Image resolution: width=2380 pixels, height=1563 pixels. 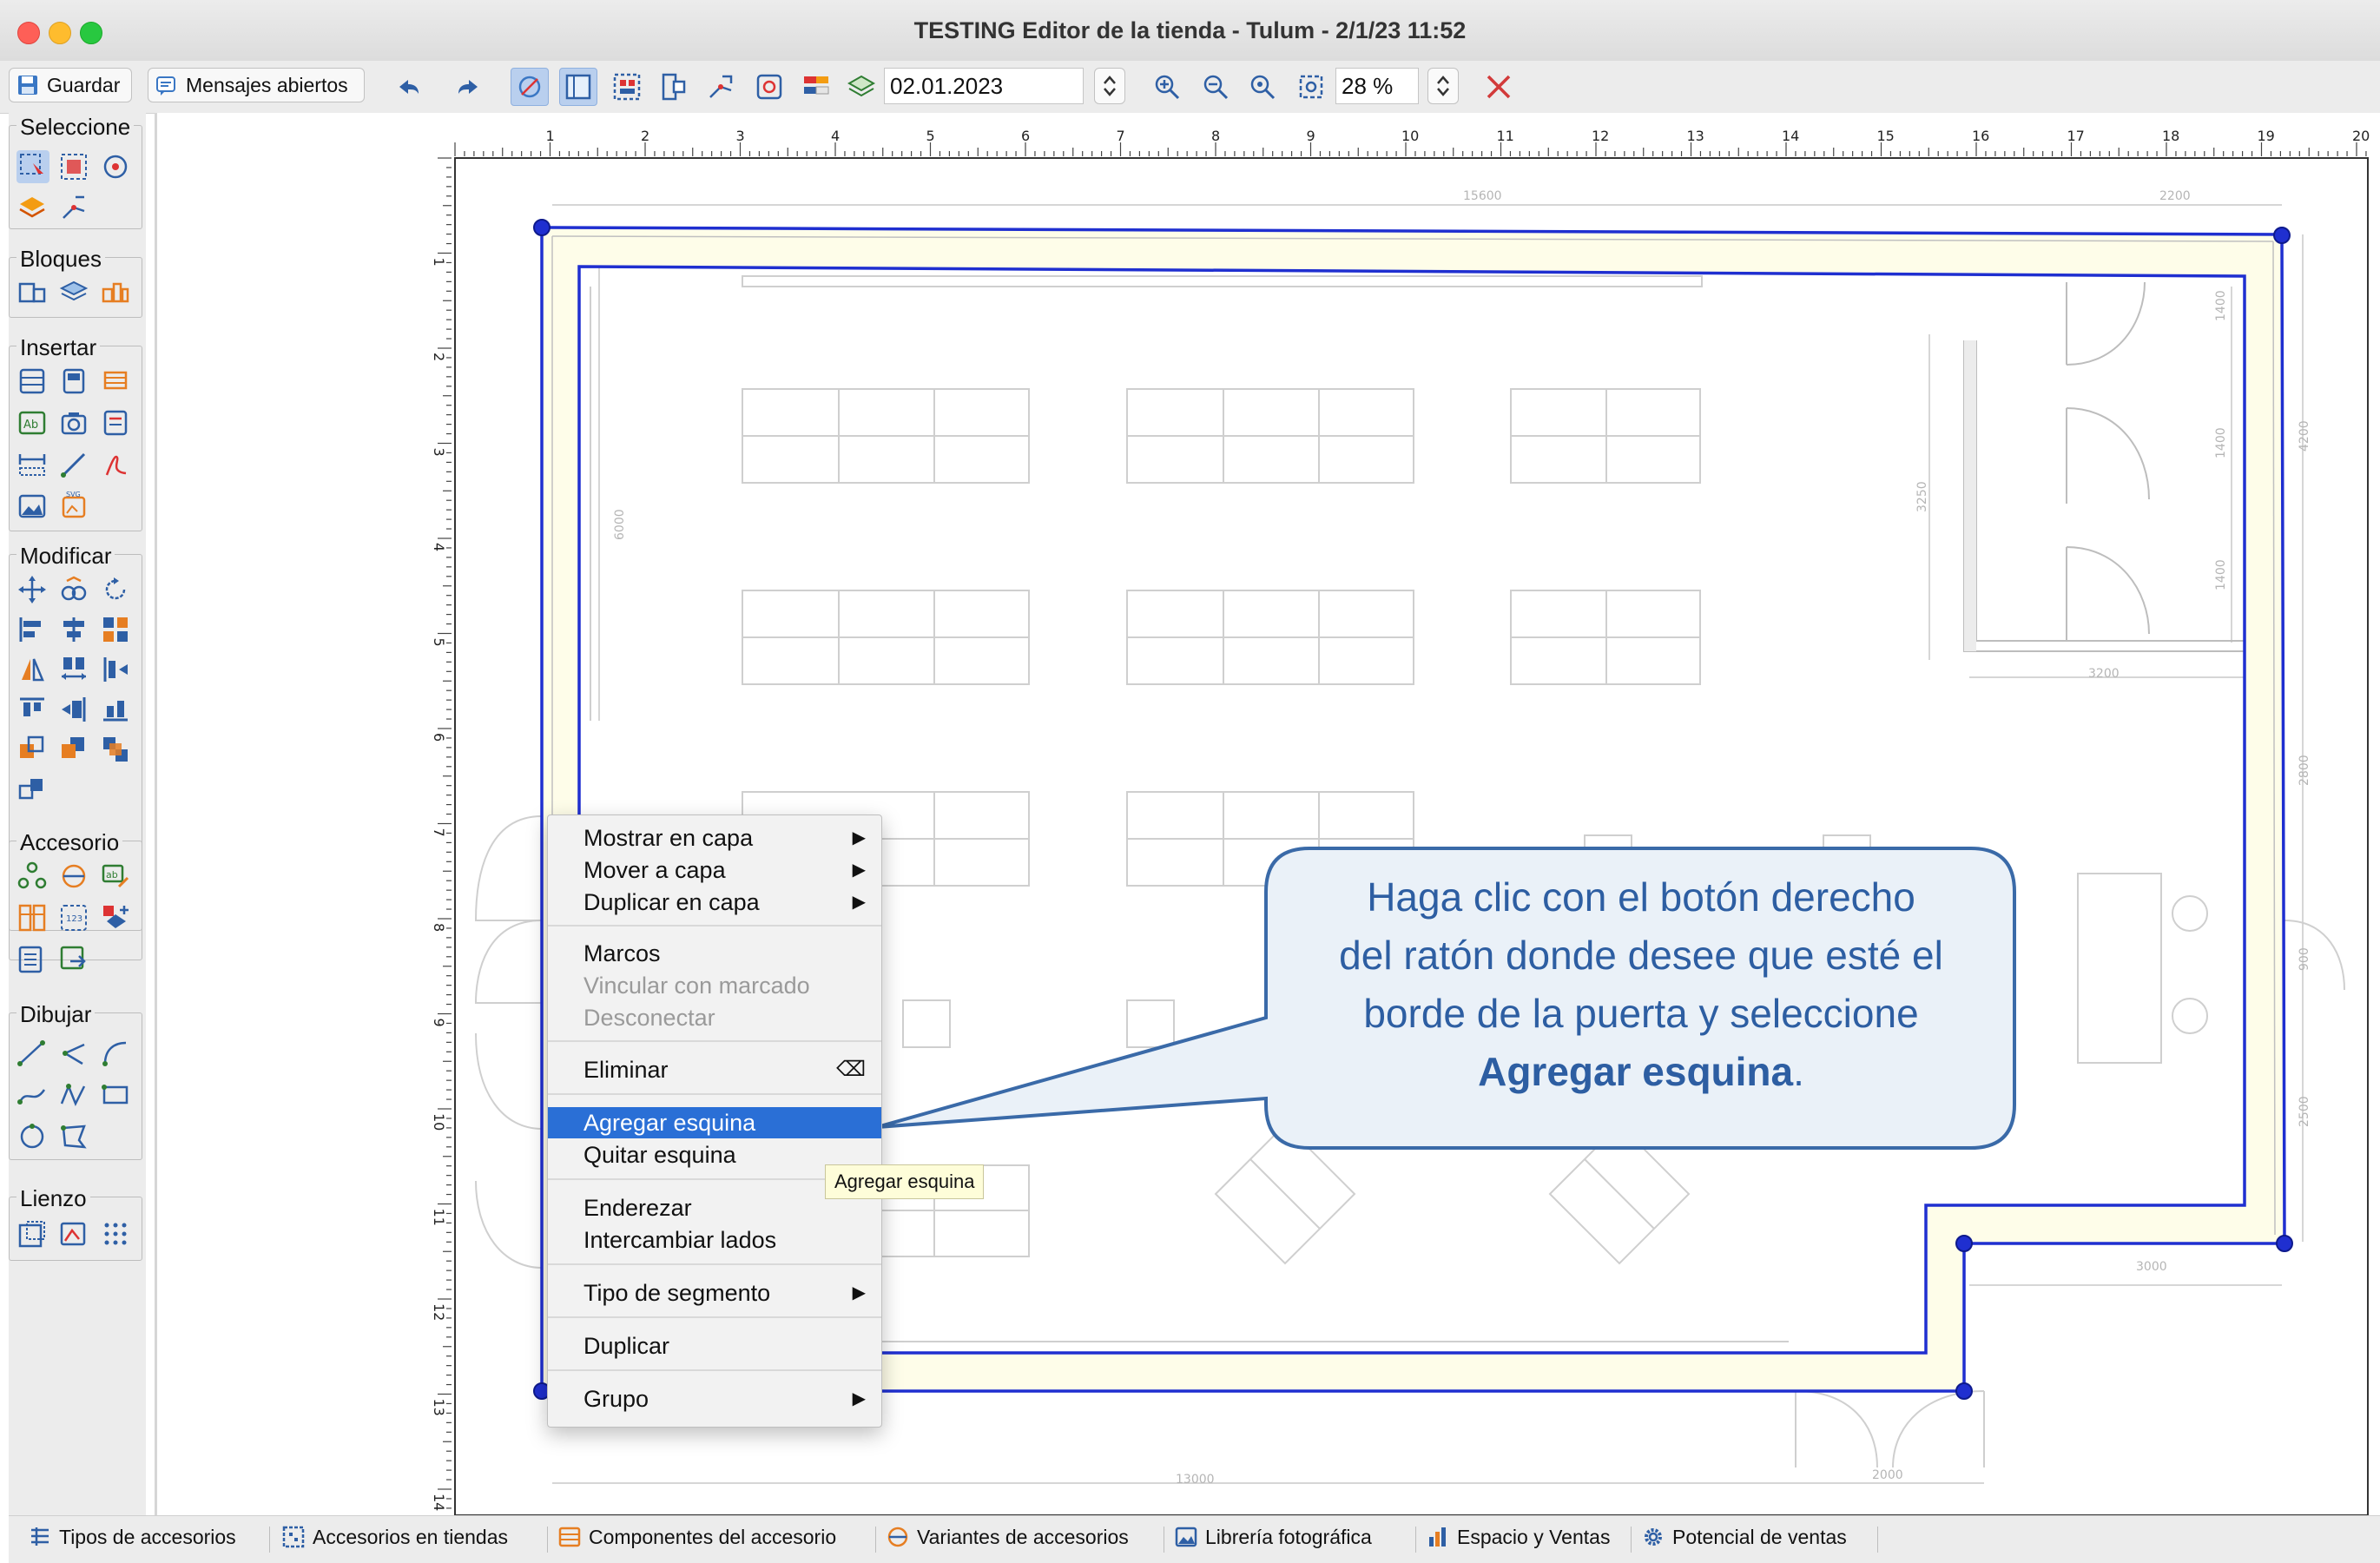 What do you see at coordinates (2104, 674) in the screenshot?
I see `dim-room-width: 3200` at bounding box center [2104, 674].